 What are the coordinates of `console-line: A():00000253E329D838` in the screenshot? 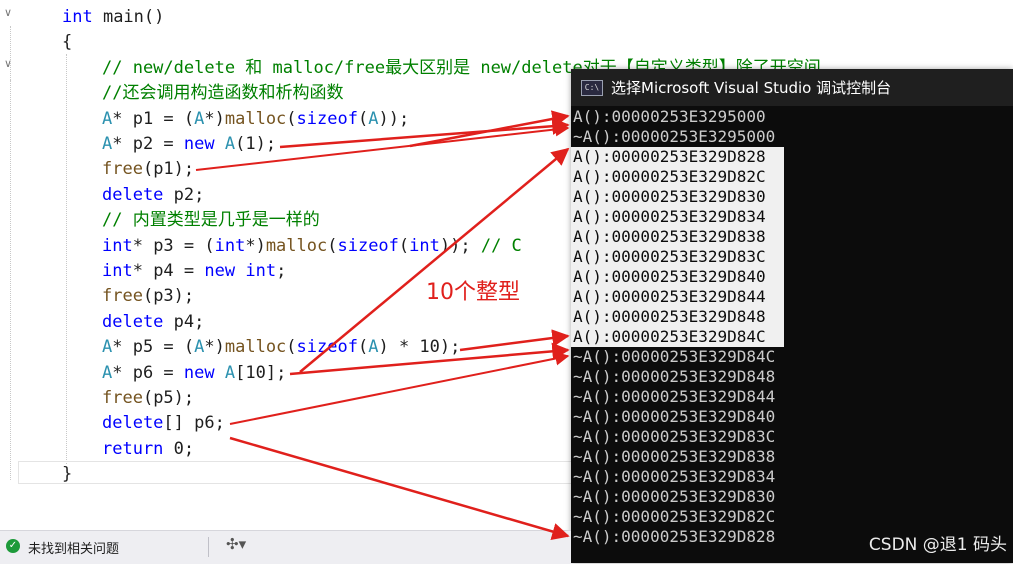 It's located at (677, 237).